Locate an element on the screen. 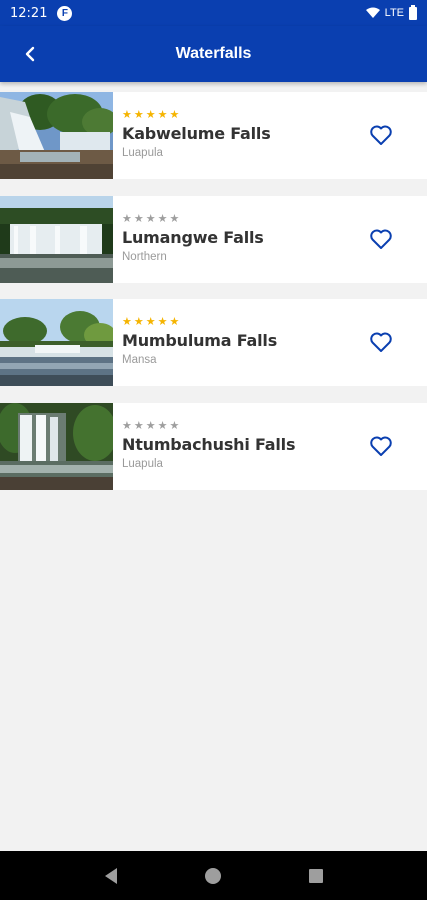 This screenshot has height=900, width=427. nav-back-button is located at coordinates (111, 876).